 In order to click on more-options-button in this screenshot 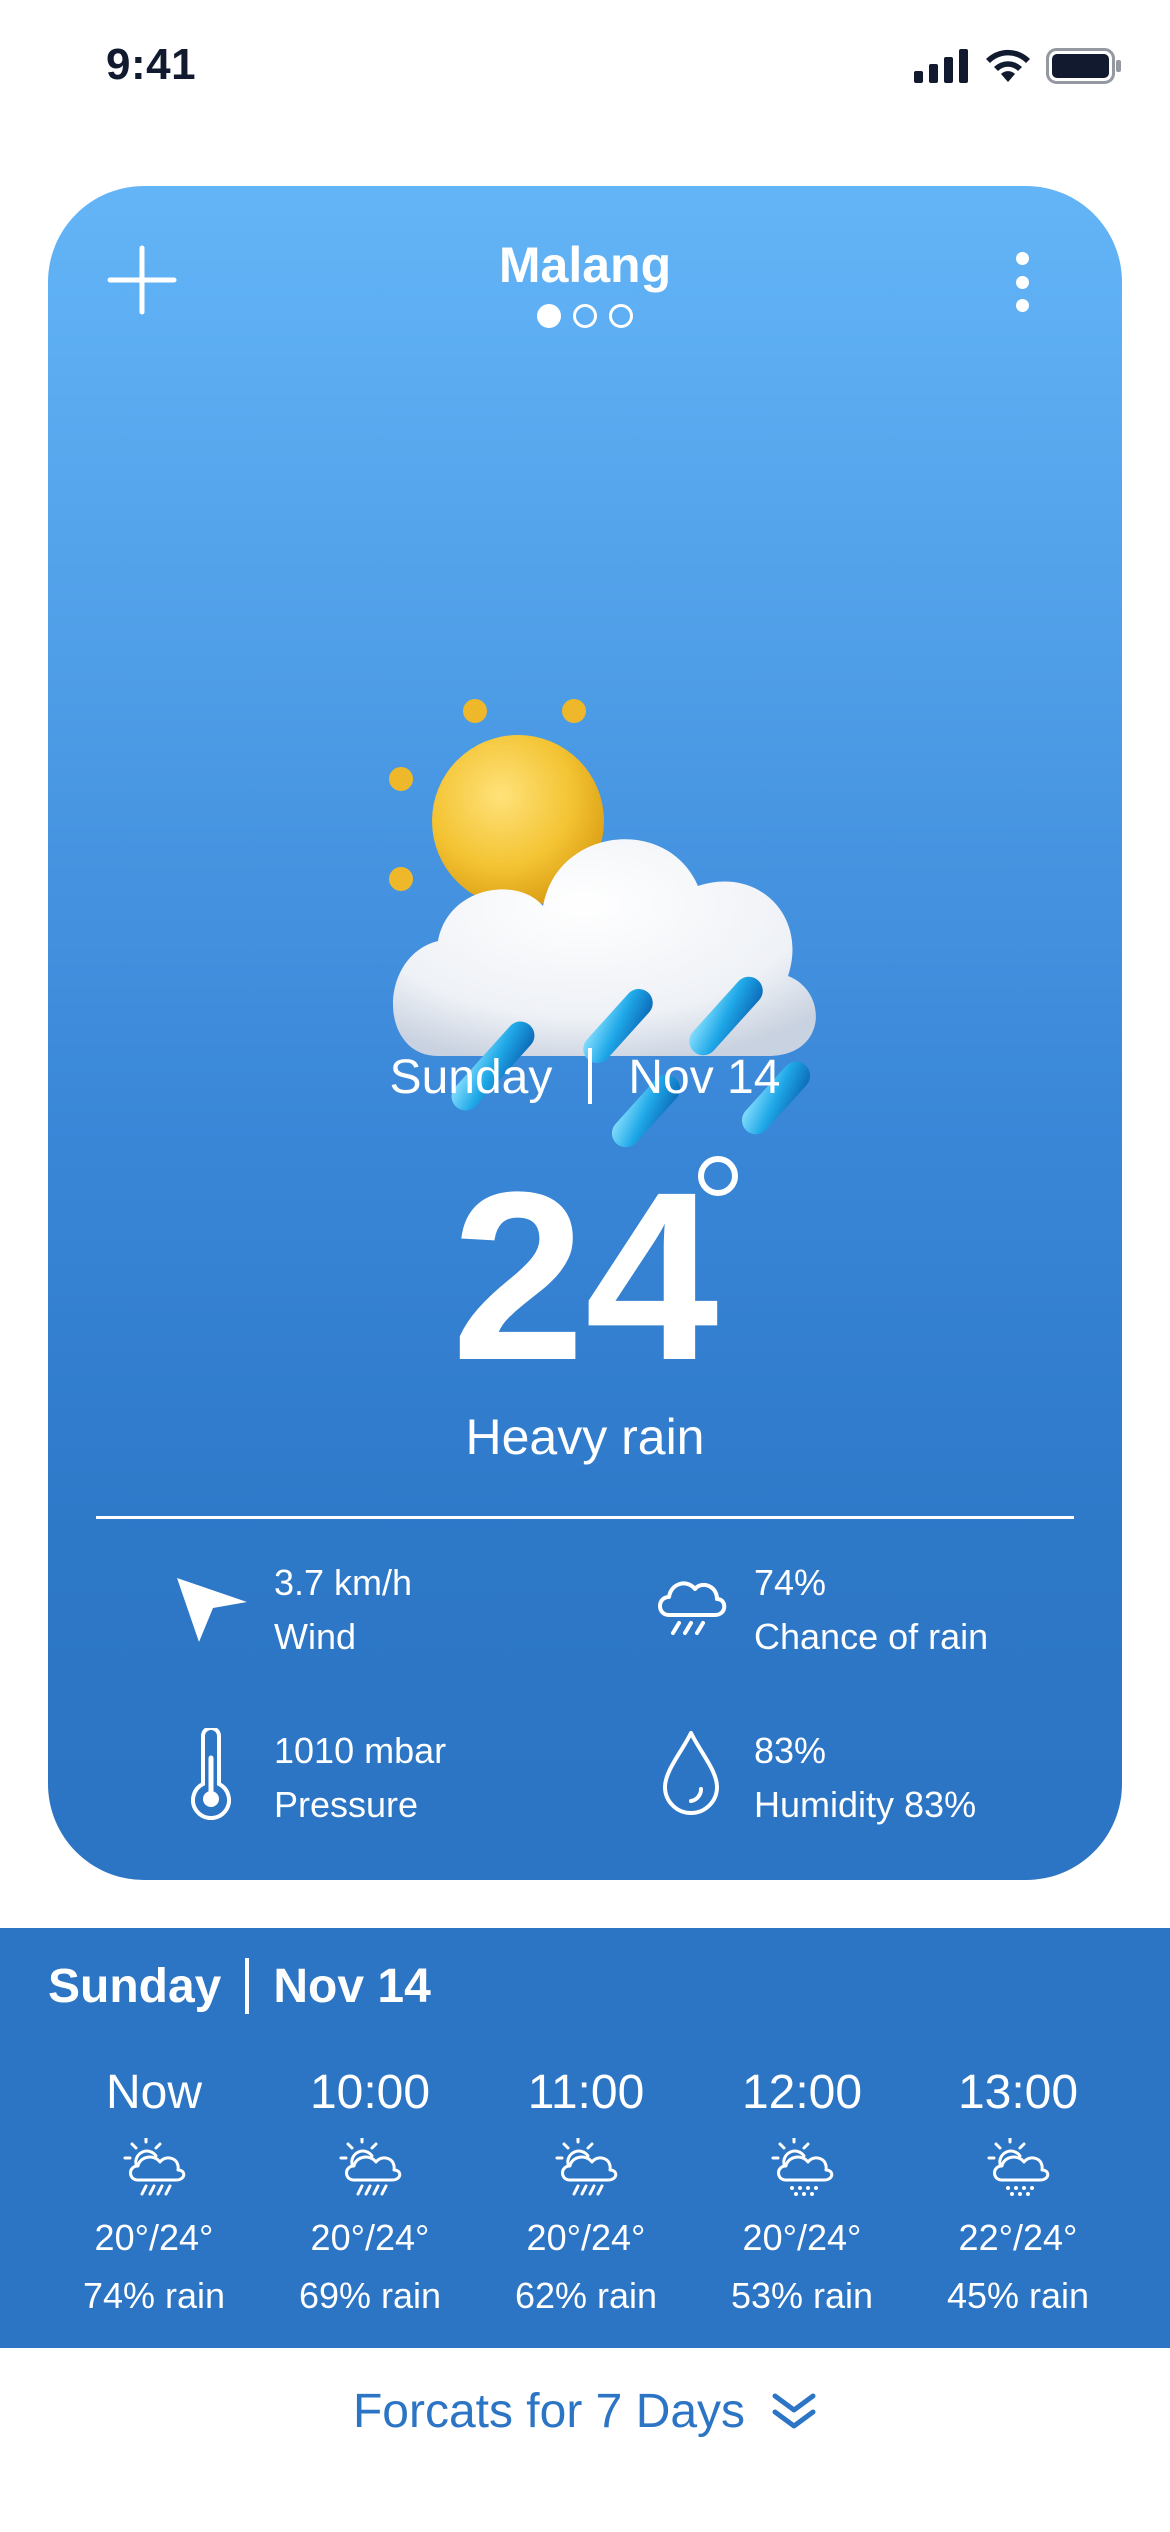, I will do `click(1022, 282)`.